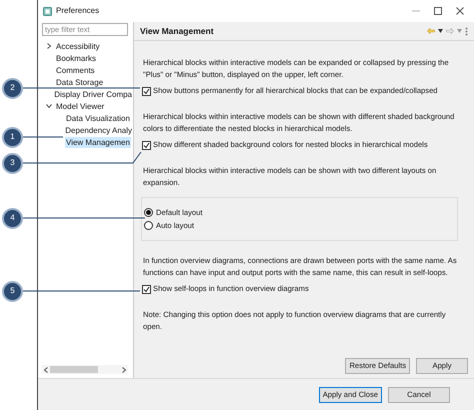  I want to click on scroll-right-icon, so click(124, 369).